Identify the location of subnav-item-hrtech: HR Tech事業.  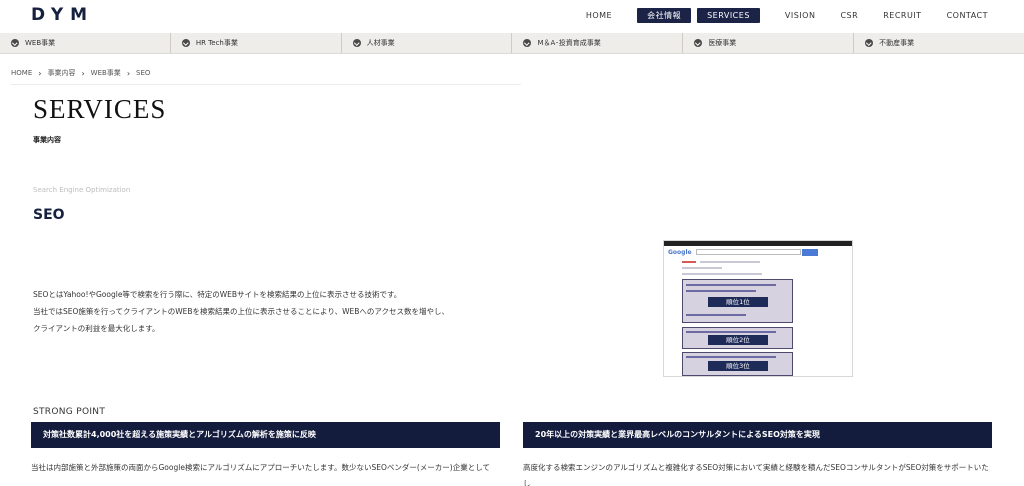
(255, 43).